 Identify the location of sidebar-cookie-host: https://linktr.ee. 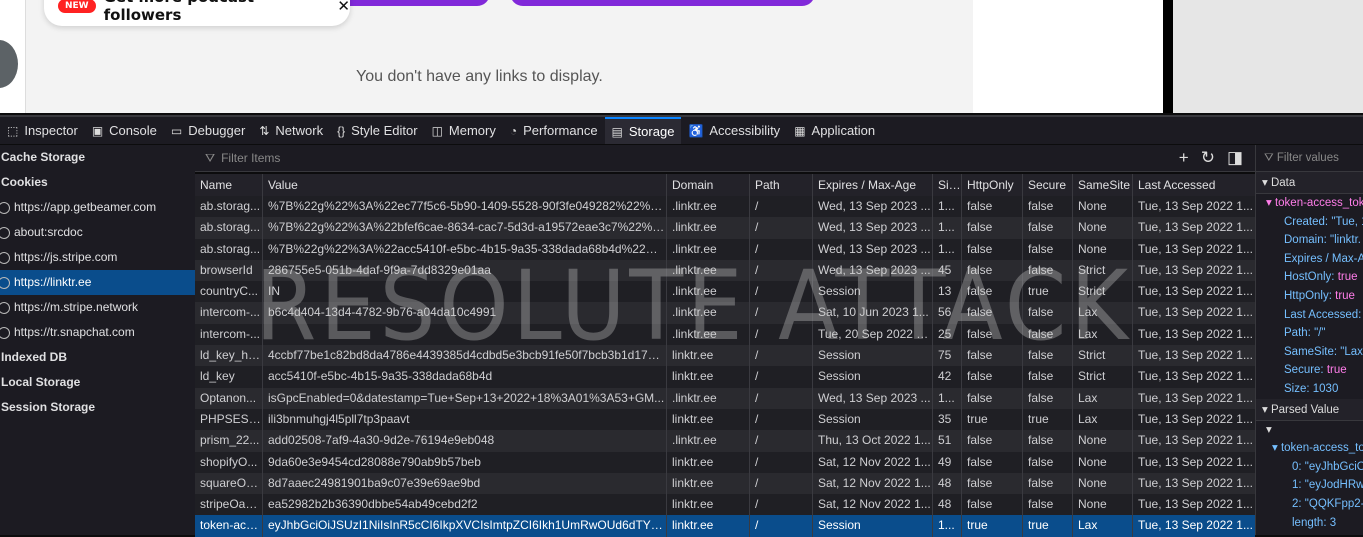
(97, 282).